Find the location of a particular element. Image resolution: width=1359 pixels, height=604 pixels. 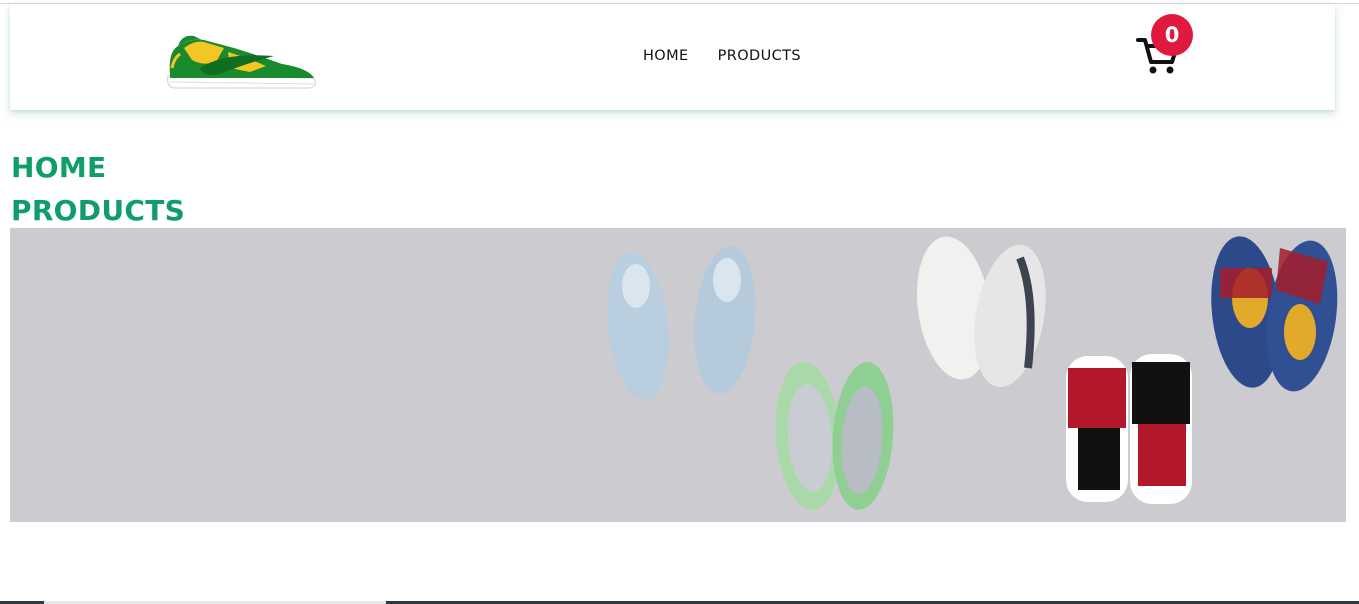

sidebar-home-link: HOME is located at coordinates (98, 167).